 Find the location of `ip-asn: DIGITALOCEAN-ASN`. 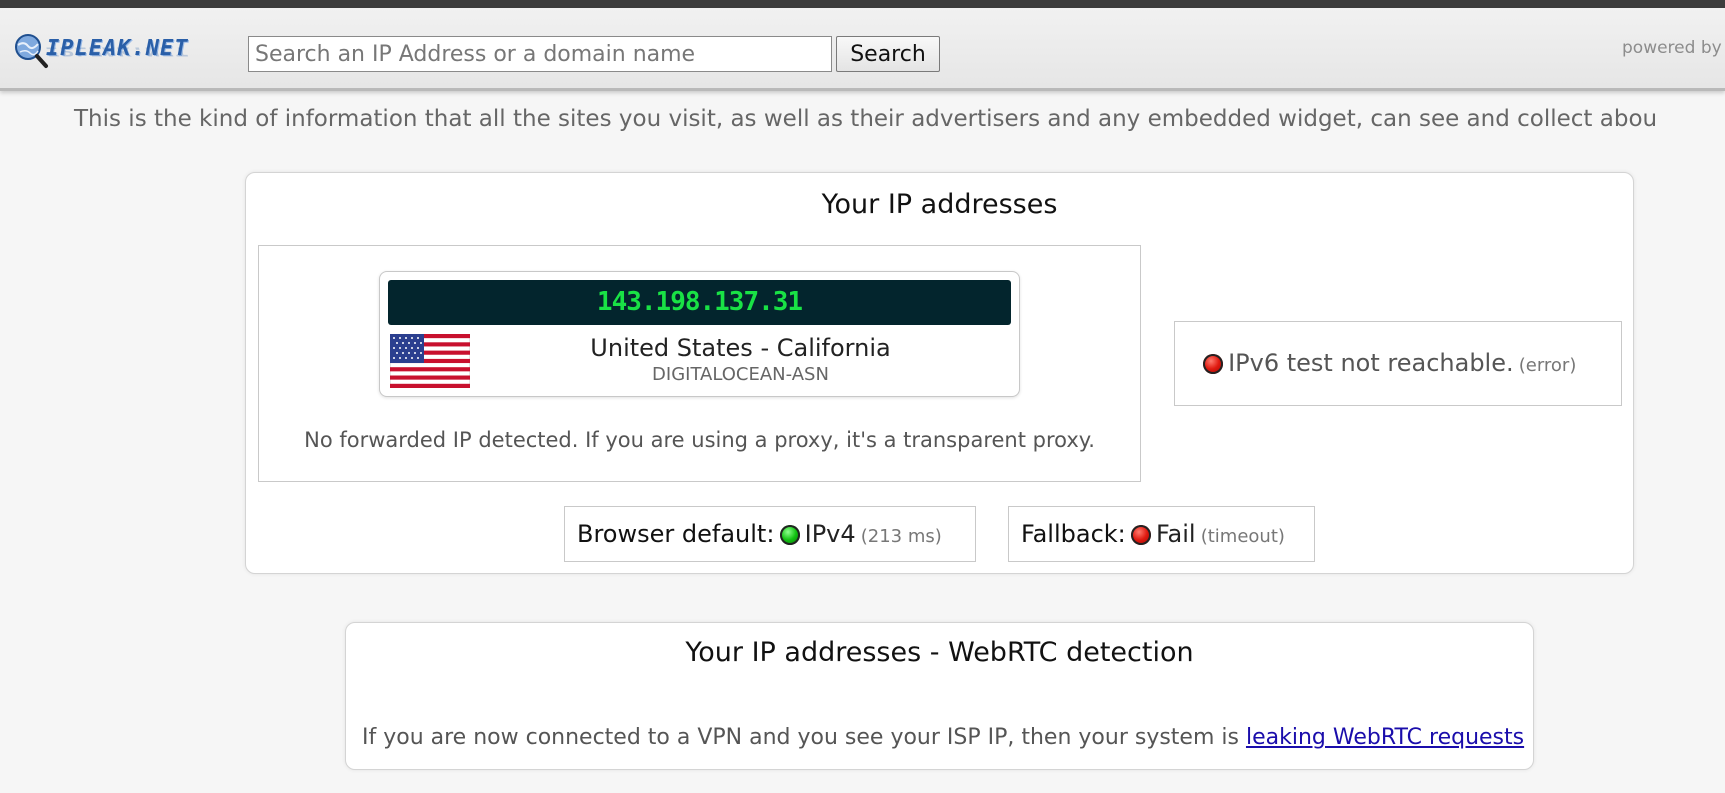

ip-asn: DIGITALOCEAN-ASN is located at coordinates (740, 374).